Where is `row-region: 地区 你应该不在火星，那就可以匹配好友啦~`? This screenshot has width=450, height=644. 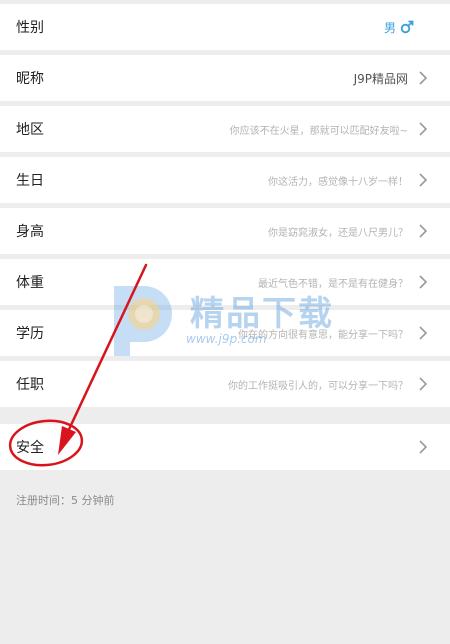
row-region: 地区 你应该不在火星，那就可以匹配好友啦~ is located at coordinates (225, 129).